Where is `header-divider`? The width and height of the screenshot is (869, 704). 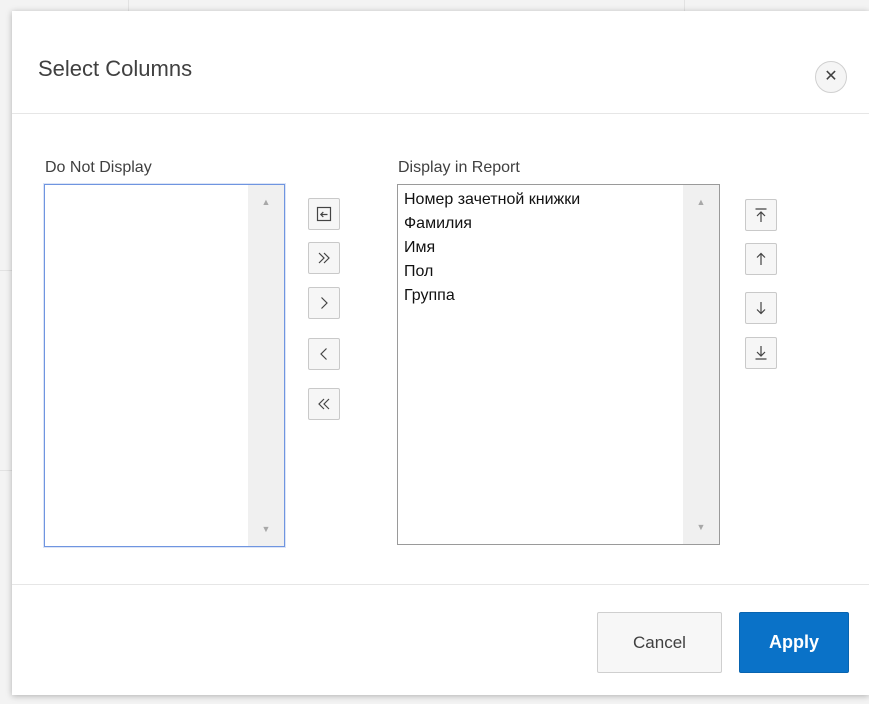
header-divider is located at coordinates (440, 113).